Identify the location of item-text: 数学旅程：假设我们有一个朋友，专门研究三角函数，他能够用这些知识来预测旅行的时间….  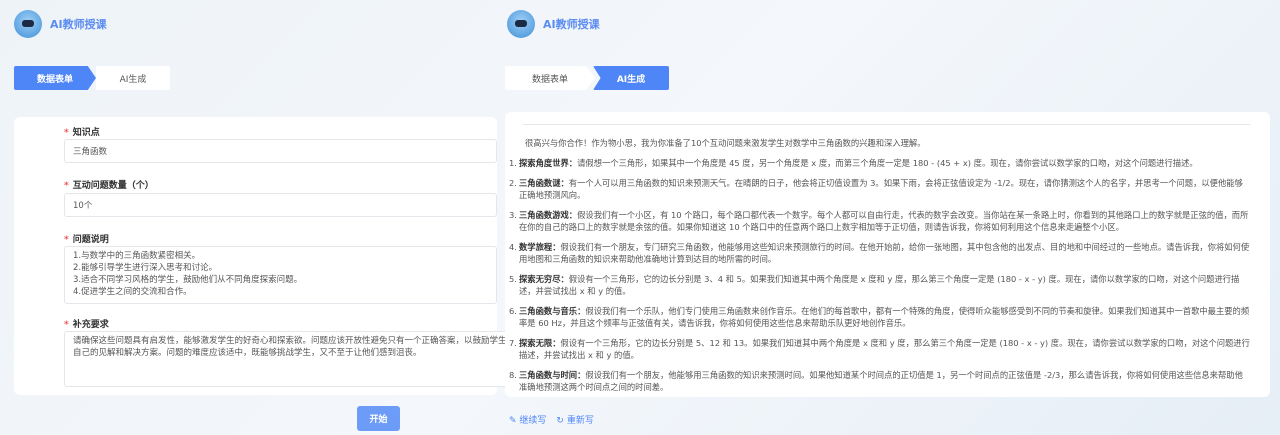
(884, 253).